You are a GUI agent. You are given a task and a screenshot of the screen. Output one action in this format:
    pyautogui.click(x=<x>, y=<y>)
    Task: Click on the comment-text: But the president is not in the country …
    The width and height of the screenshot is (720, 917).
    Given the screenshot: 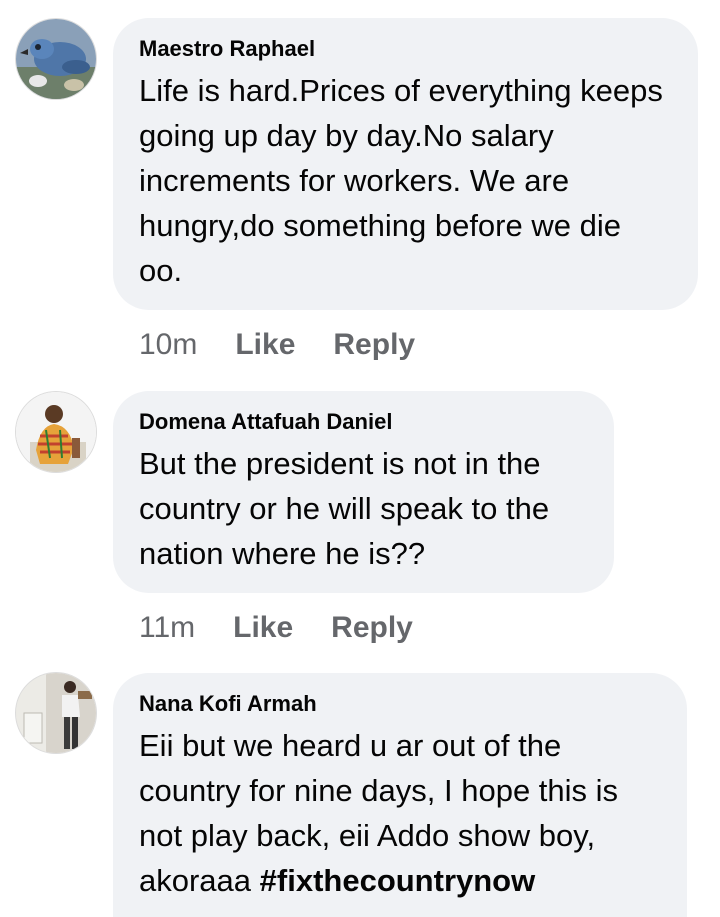 What is the action you would take?
    pyautogui.click(x=344, y=508)
    